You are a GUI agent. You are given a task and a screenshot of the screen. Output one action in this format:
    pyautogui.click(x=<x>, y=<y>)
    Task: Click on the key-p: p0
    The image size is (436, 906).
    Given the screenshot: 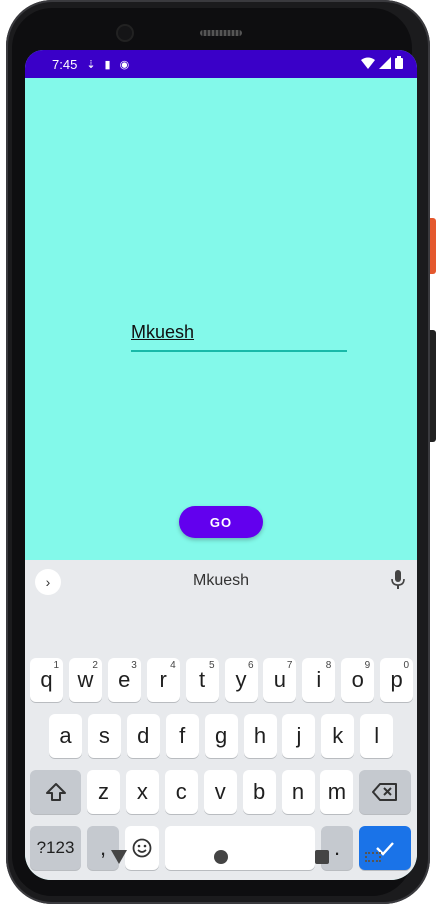 What is the action you would take?
    pyautogui.click(x=397, y=680)
    